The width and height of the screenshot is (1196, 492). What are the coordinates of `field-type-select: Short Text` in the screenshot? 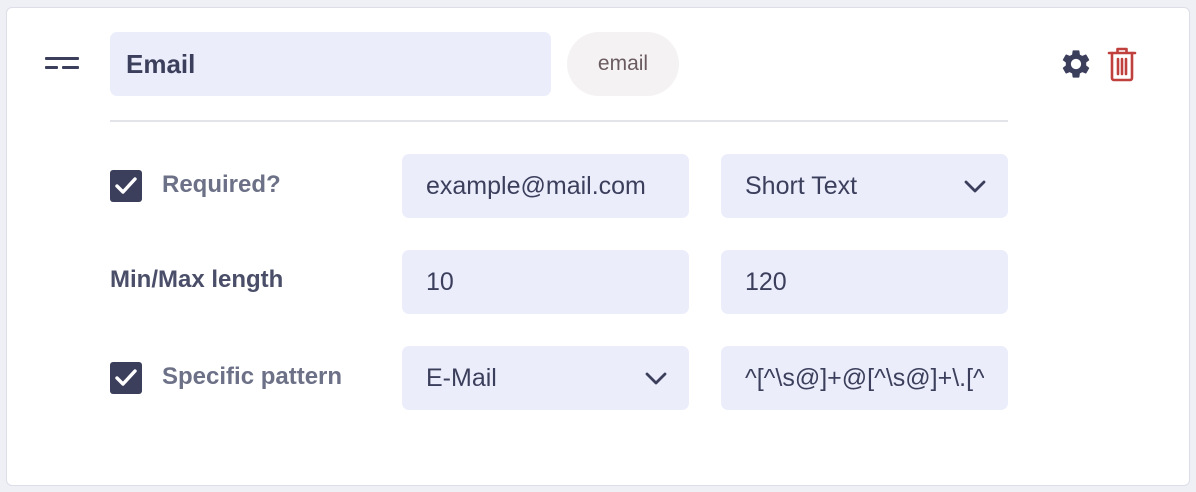 It's located at (864, 186).